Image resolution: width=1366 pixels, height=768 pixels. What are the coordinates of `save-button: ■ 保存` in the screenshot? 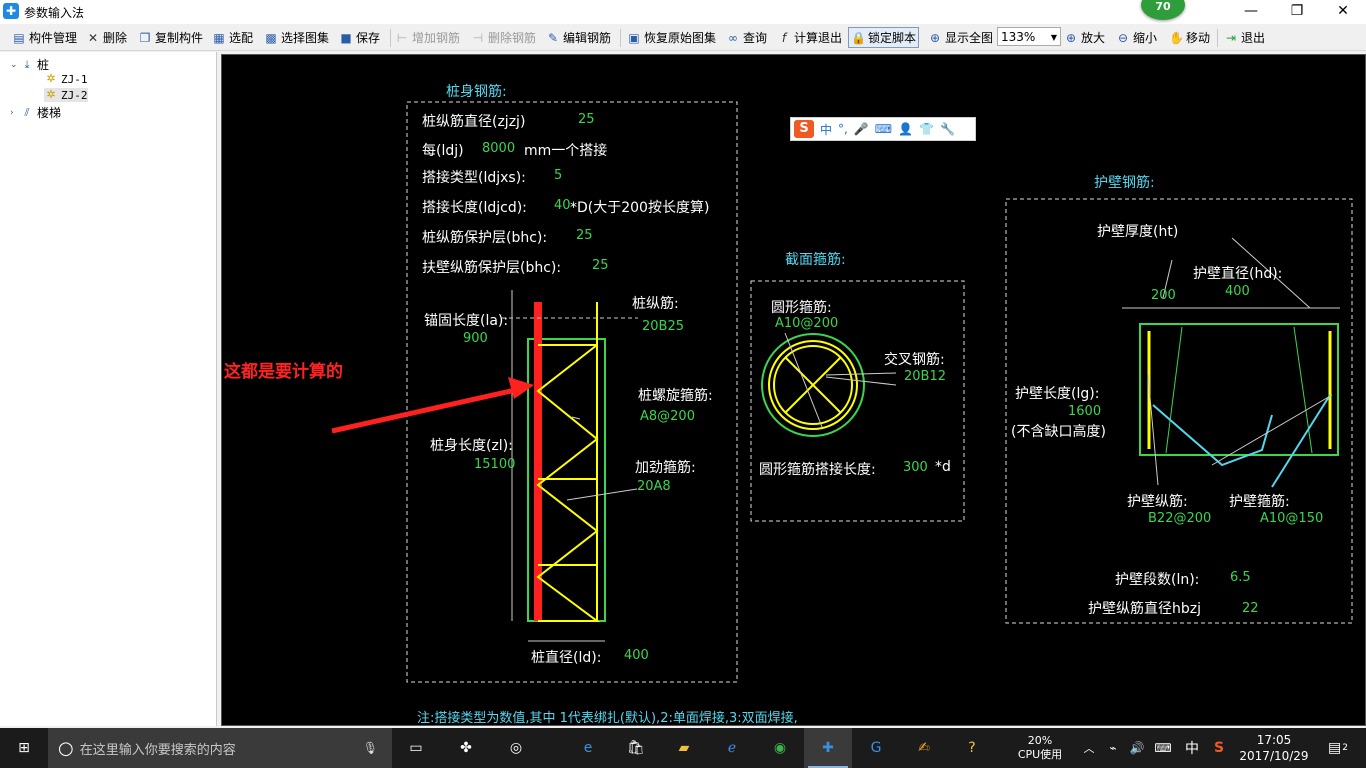 It's located at (359, 37).